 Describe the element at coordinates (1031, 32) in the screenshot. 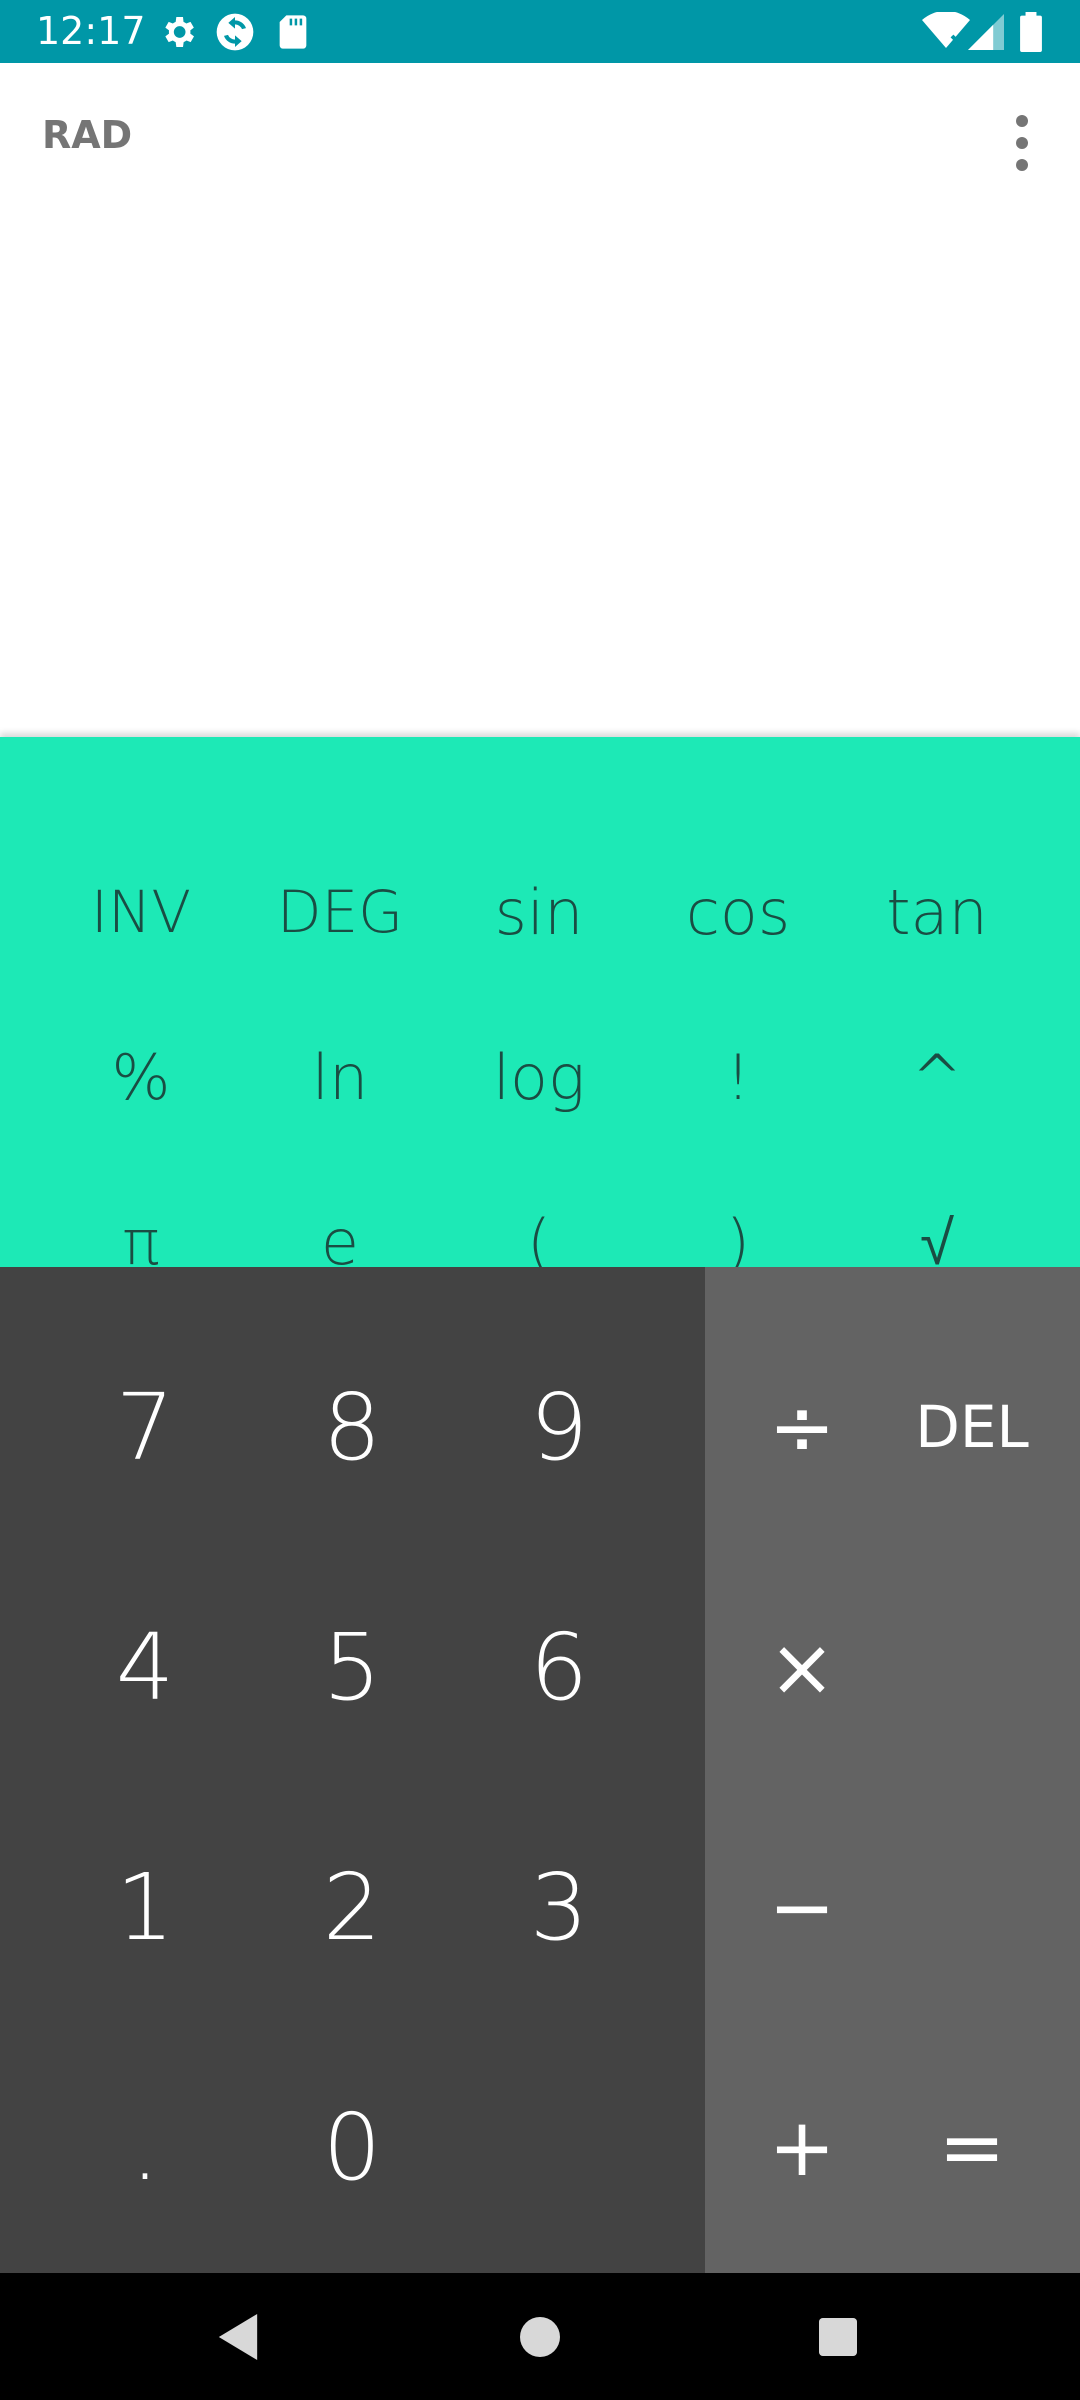

I see `battery-icon` at that location.